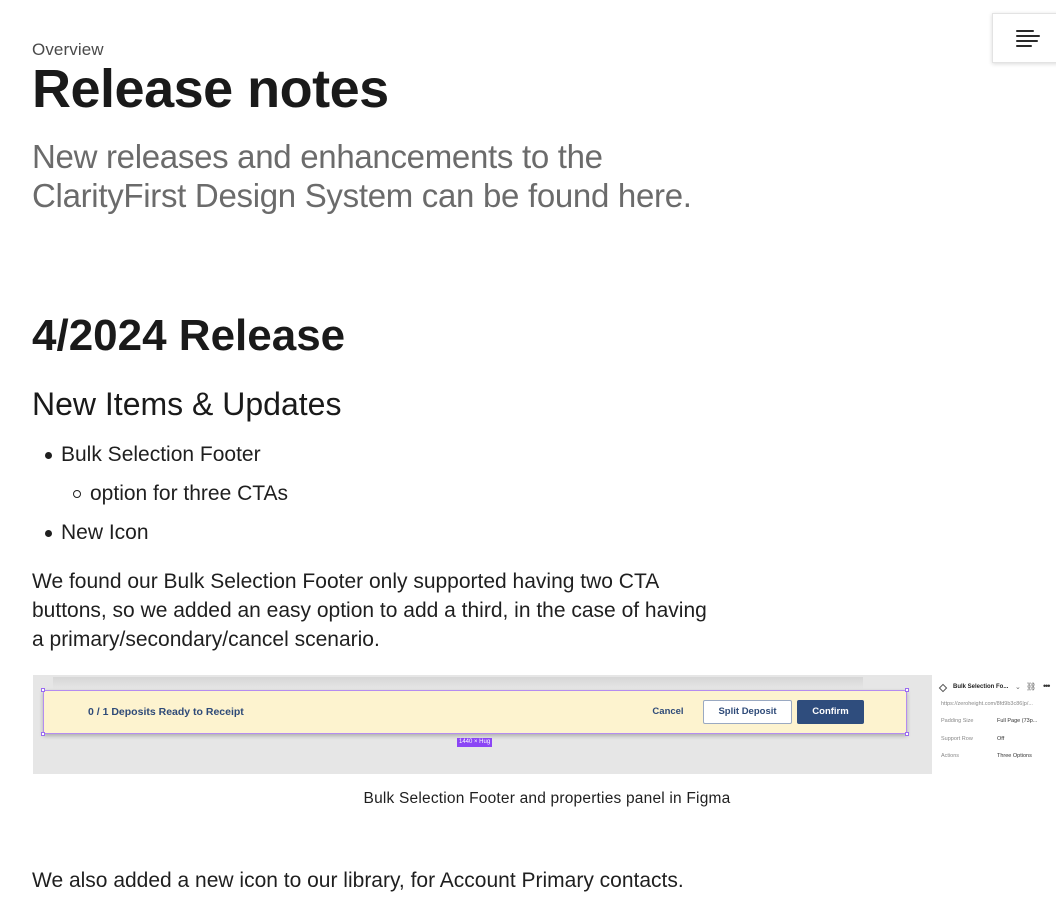  What do you see at coordinates (747, 712) in the screenshot?
I see `split-deposit-button: Split Deposit` at bounding box center [747, 712].